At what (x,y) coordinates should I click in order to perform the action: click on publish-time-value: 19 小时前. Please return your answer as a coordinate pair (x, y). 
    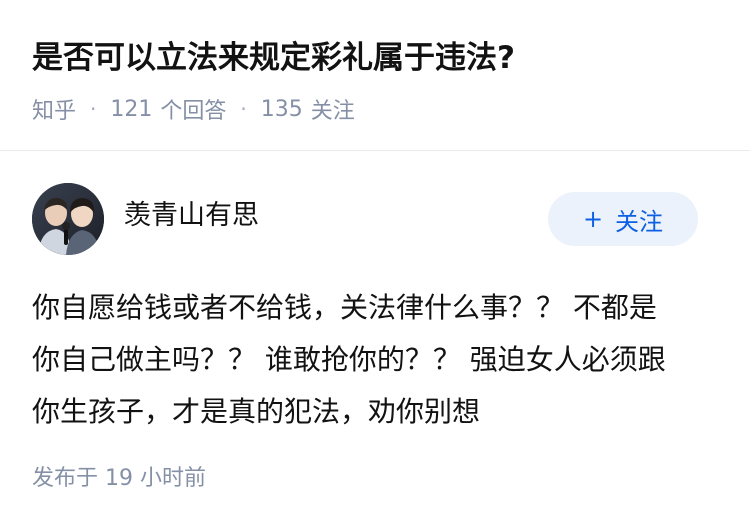
    Looking at the image, I should click on (156, 478).